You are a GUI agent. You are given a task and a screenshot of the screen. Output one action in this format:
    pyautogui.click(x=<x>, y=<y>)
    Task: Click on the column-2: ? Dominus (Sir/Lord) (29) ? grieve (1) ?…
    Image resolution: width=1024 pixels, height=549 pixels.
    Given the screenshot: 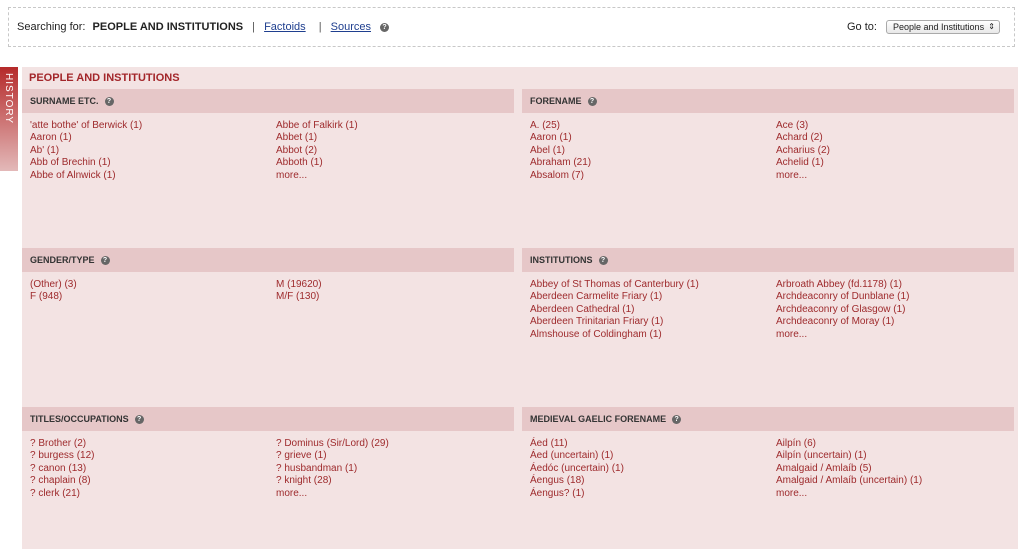 What is the action you would take?
    pyautogui.click(x=332, y=469)
    